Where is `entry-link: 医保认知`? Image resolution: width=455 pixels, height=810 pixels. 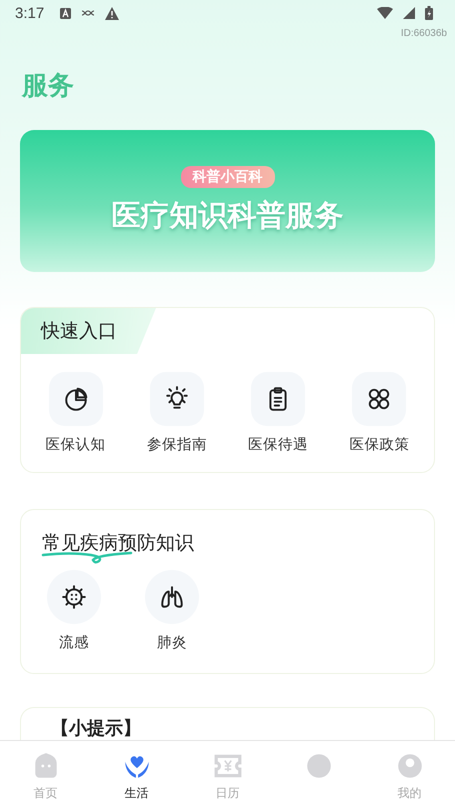 entry-link: 医保认知 is located at coordinates (76, 444).